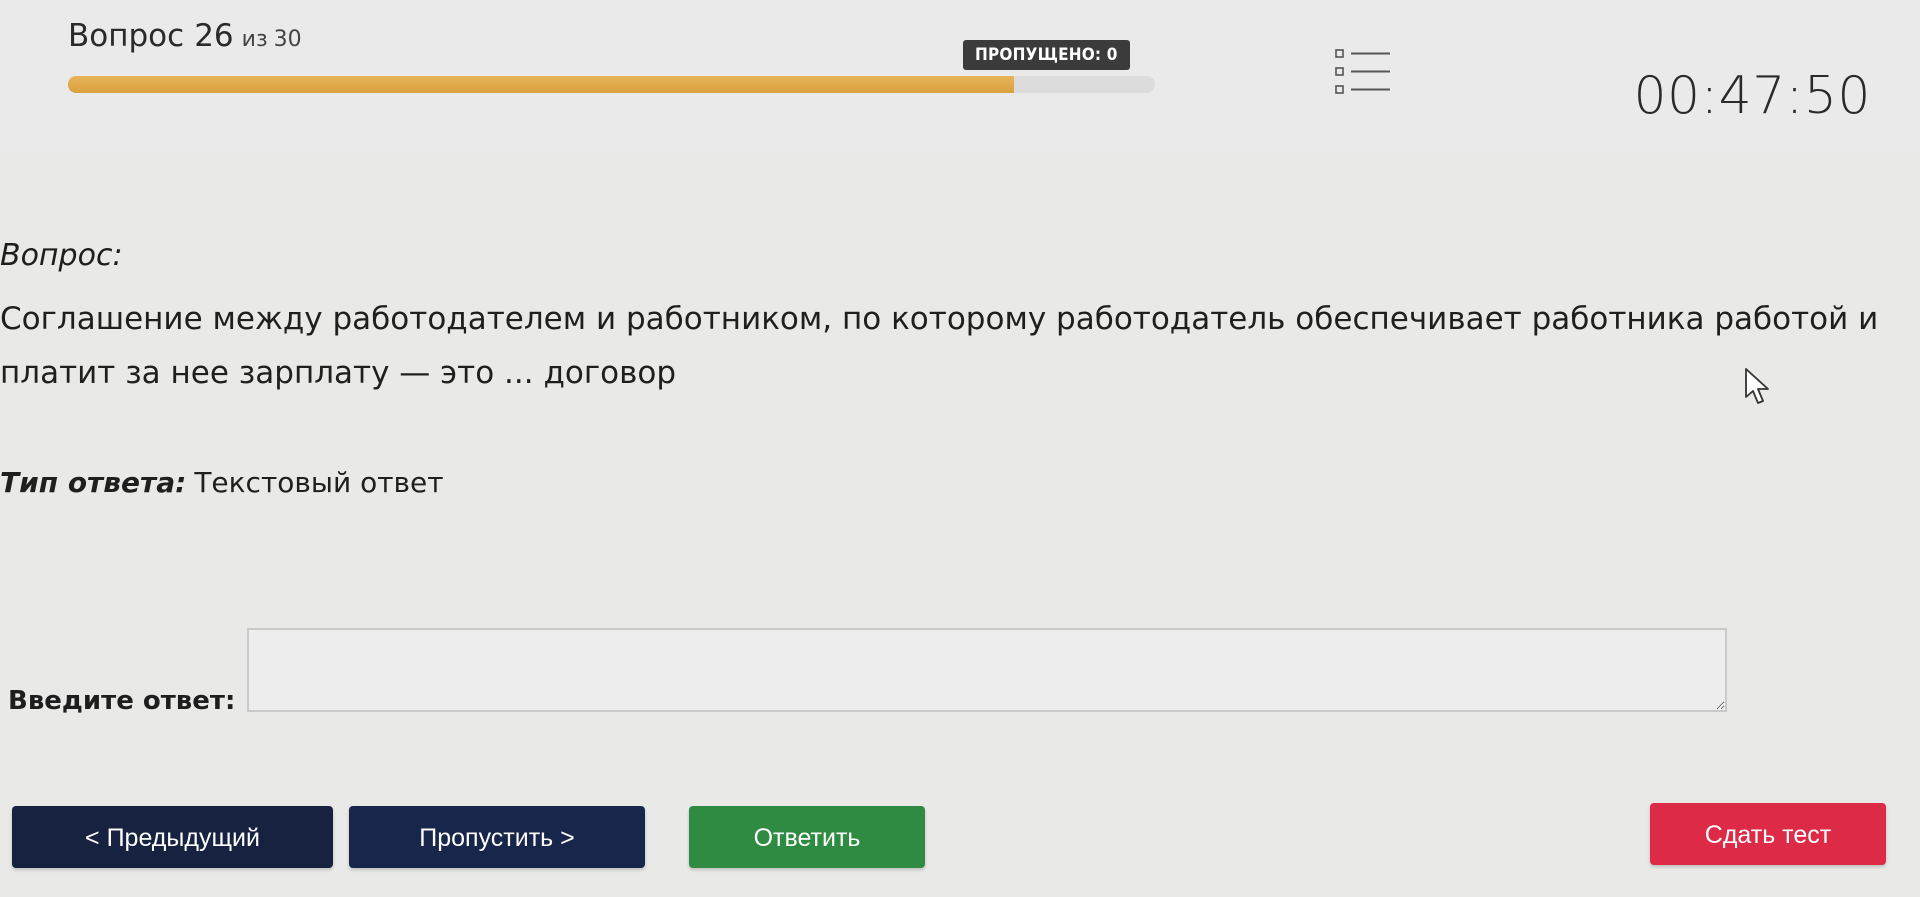 Image resolution: width=1920 pixels, height=897 pixels. I want to click on skip-button: Пропустить >, so click(497, 837).